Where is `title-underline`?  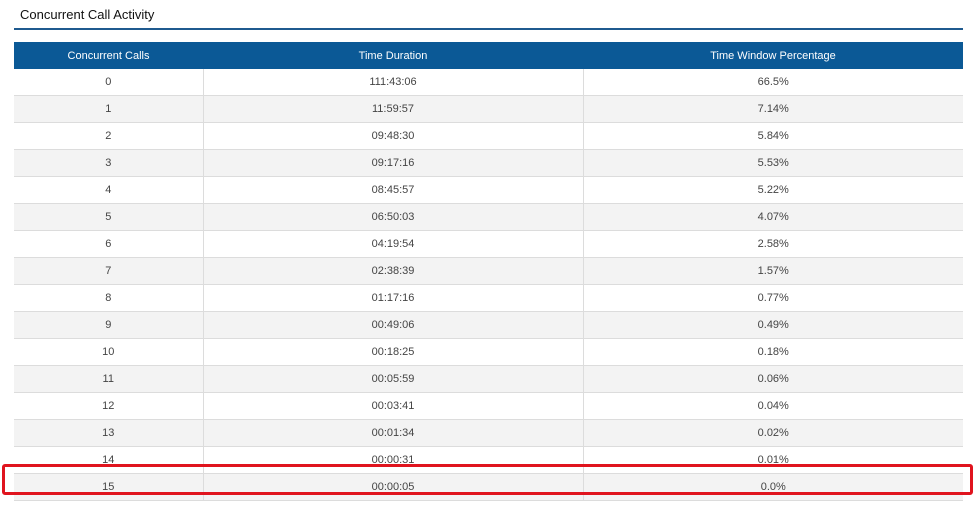
title-underline is located at coordinates (488, 29).